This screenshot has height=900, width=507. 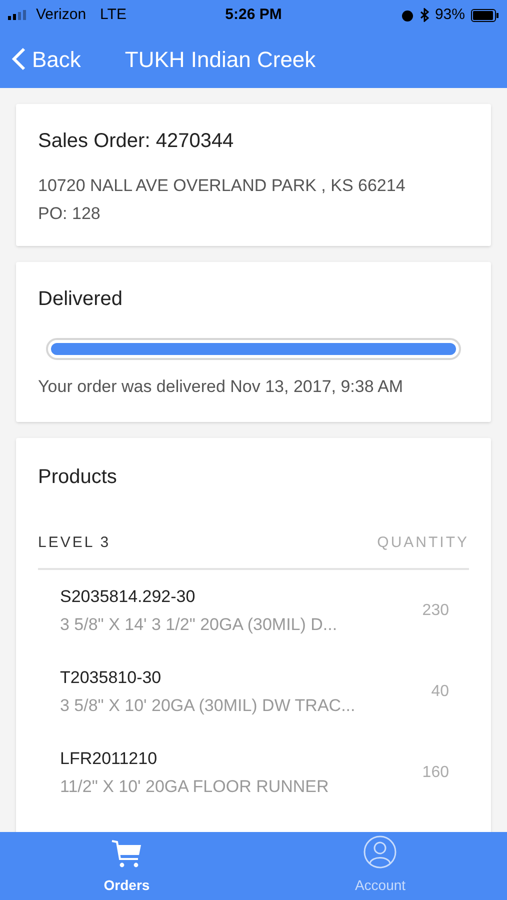 I want to click on battery-icon, so click(x=484, y=15).